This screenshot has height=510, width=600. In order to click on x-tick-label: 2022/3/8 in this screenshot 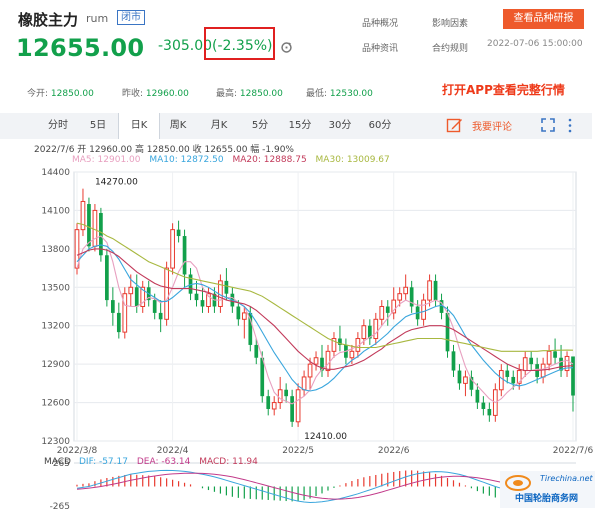, I will do `click(77, 451)`.